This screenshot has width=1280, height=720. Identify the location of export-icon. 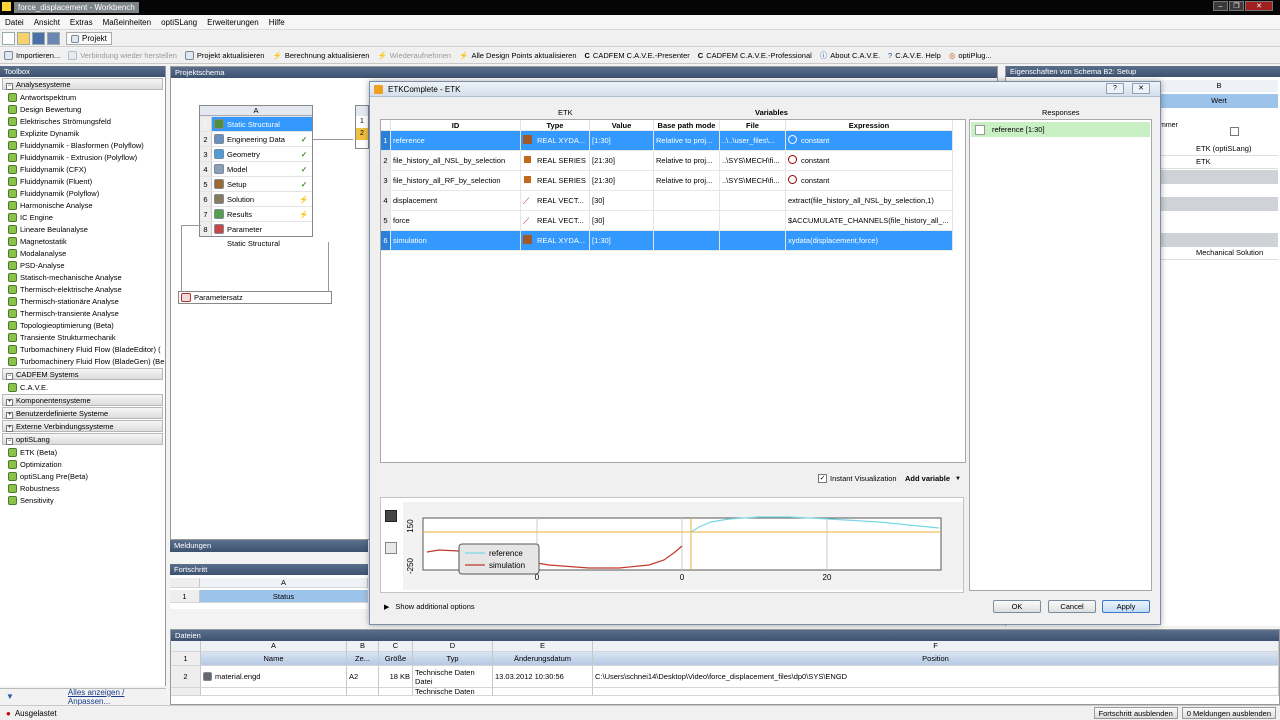
(391, 548).